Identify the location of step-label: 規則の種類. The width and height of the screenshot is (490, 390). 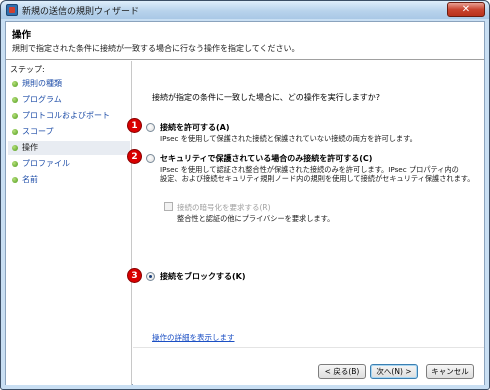
(42, 83).